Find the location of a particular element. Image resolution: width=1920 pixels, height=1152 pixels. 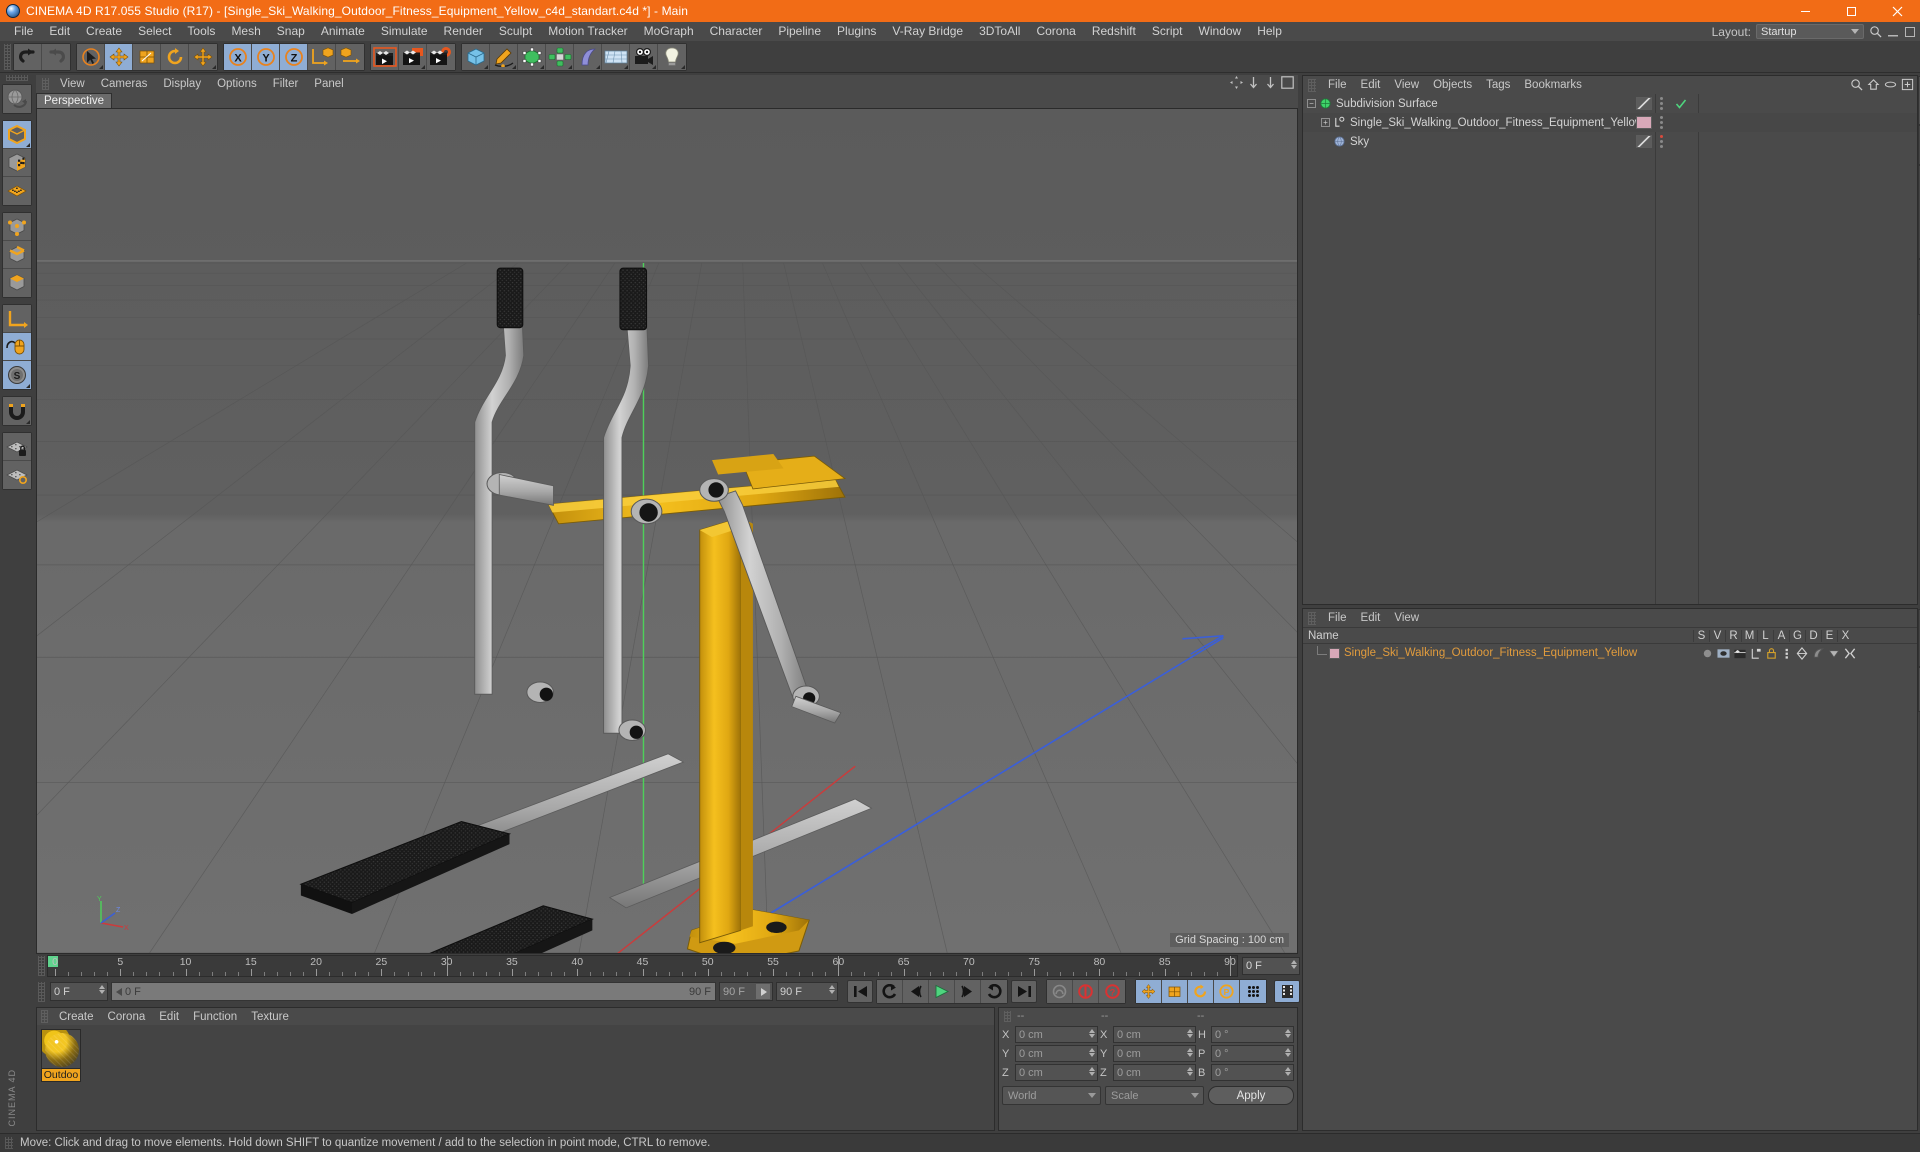

om-menu-file: File is located at coordinates (1337, 85).